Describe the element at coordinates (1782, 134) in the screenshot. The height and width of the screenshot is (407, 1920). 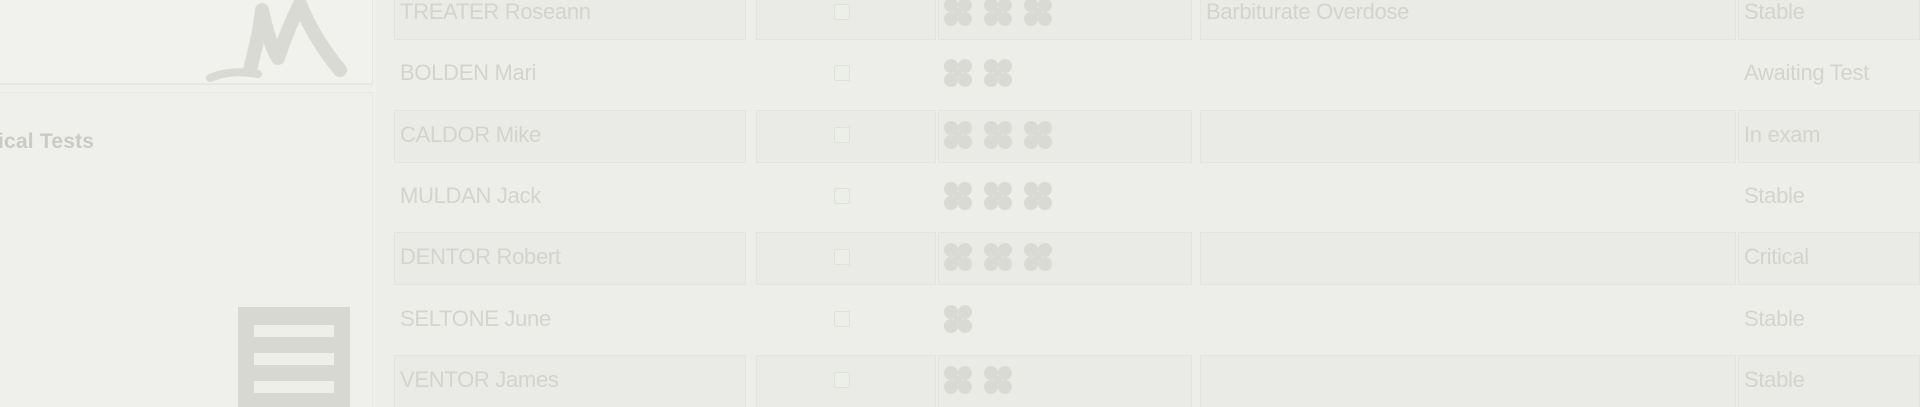
I see `patient-status: In exam` at that location.